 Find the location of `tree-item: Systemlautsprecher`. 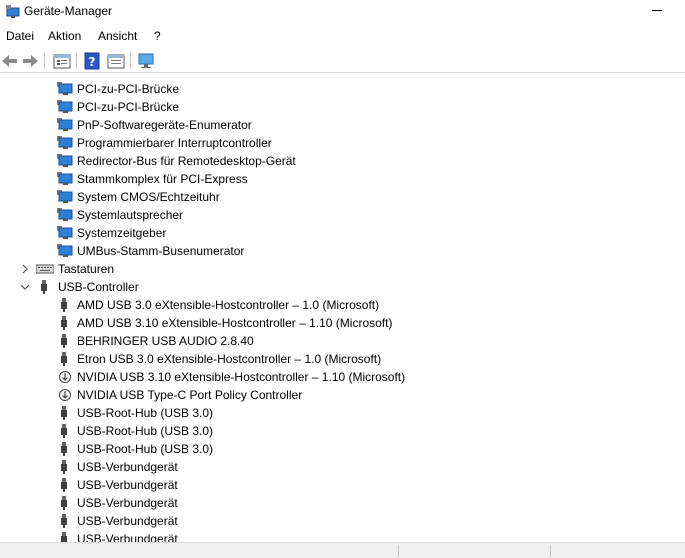

tree-item: Systemlautsprecher is located at coordinates (342, 215).